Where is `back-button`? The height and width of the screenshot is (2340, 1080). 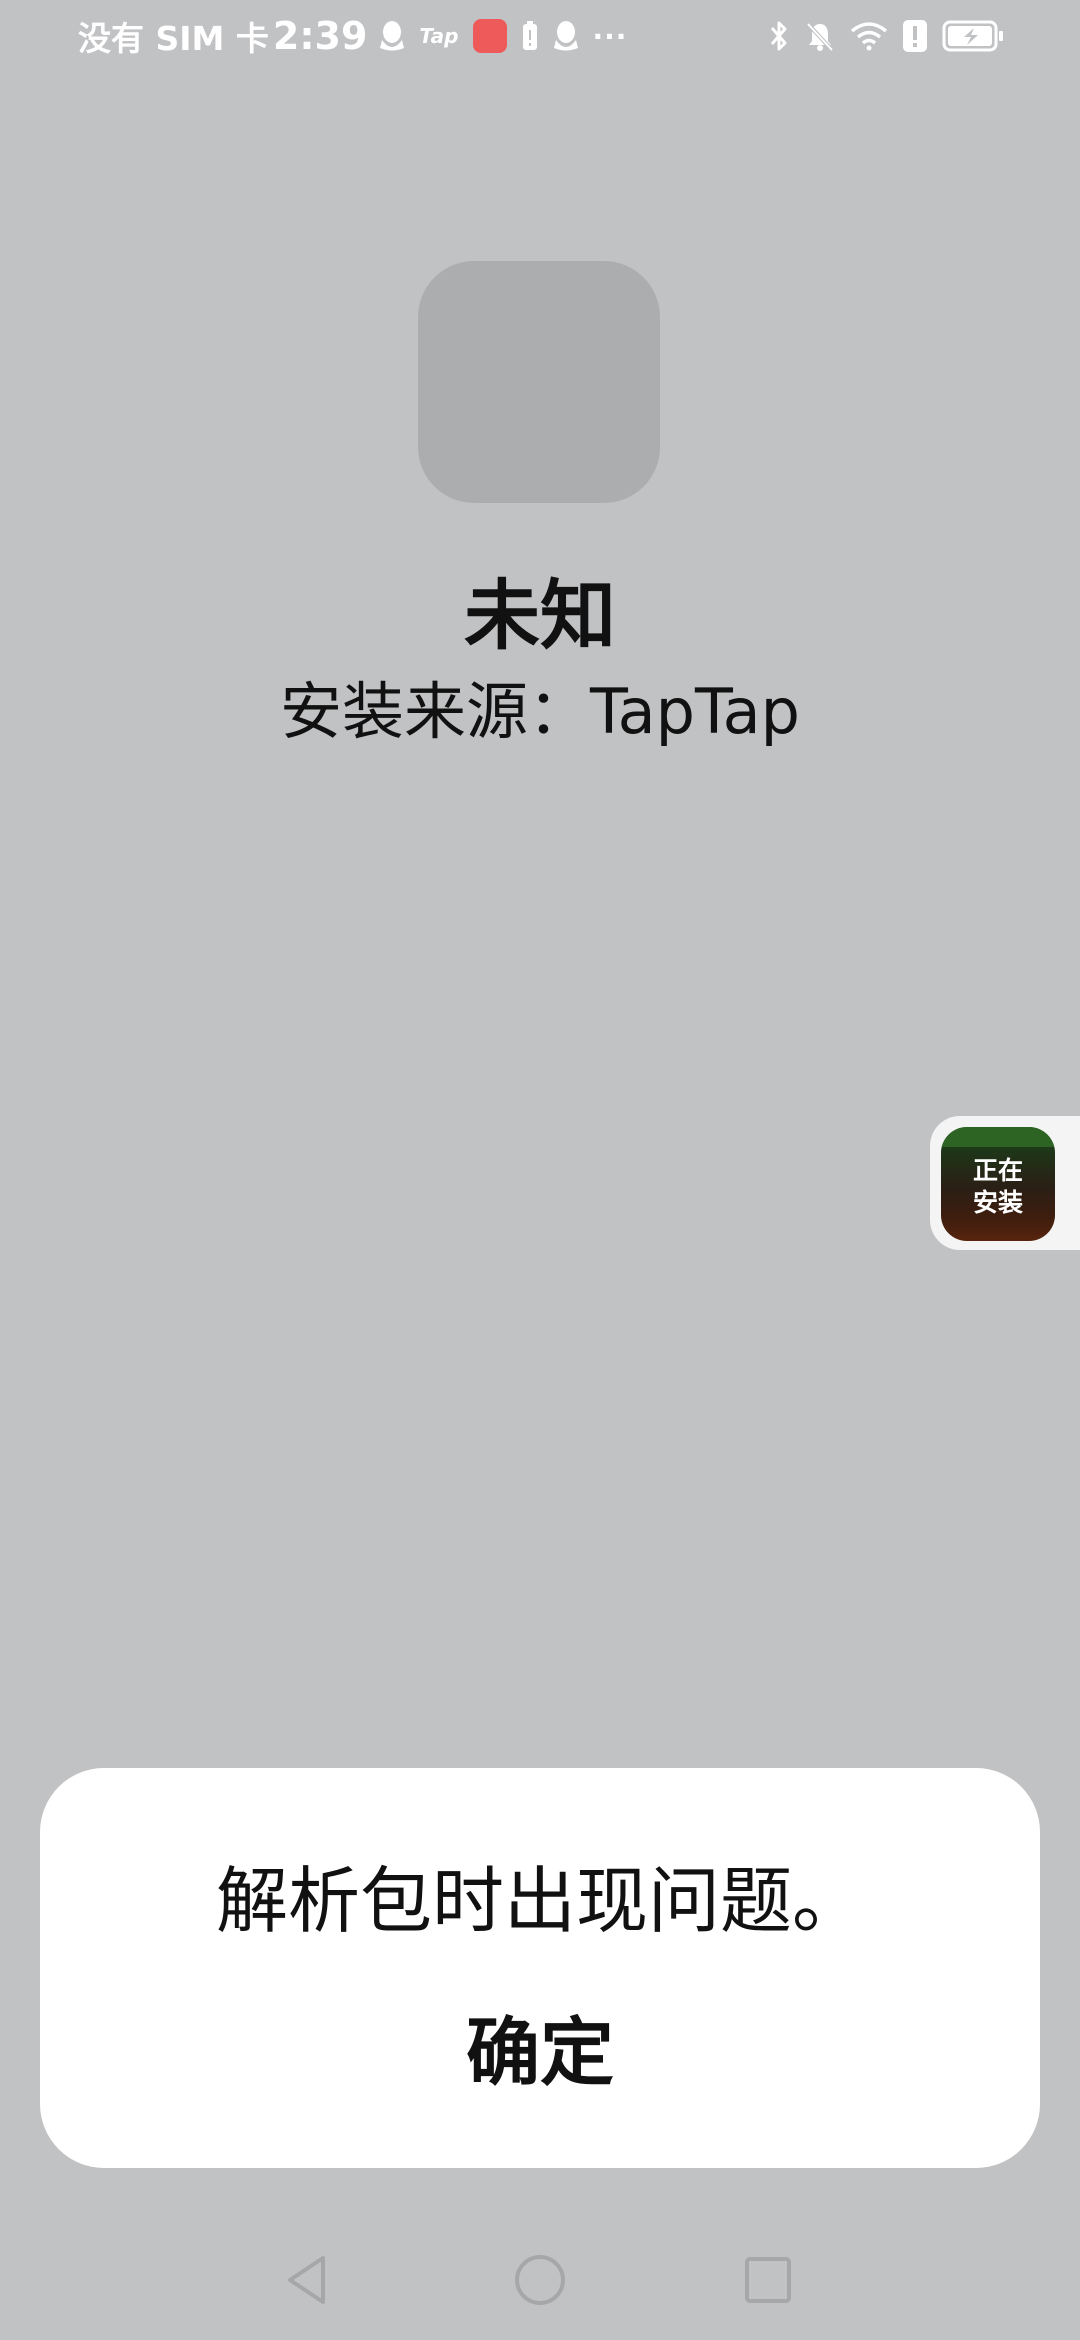
back-button is located at coordinates (308, 2280).